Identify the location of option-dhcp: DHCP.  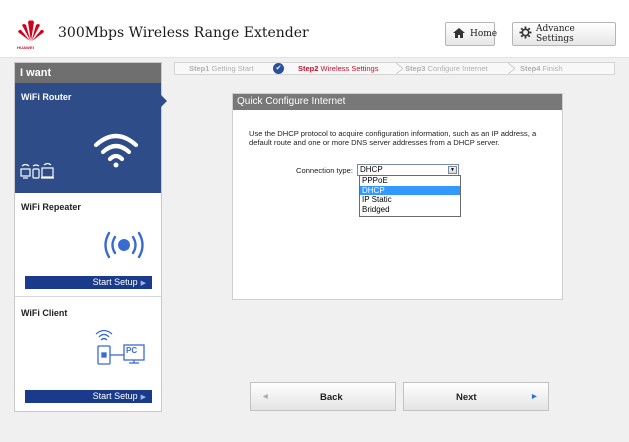
(410, 190).